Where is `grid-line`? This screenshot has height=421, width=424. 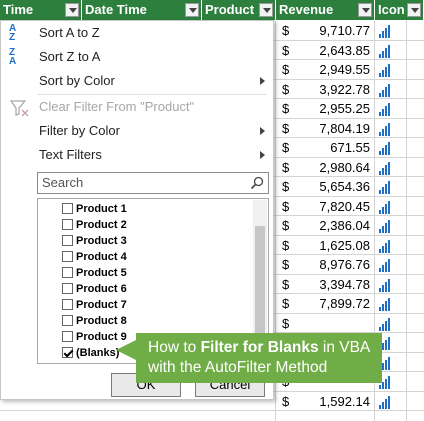
grid-line is located at coordinates (212, 410).